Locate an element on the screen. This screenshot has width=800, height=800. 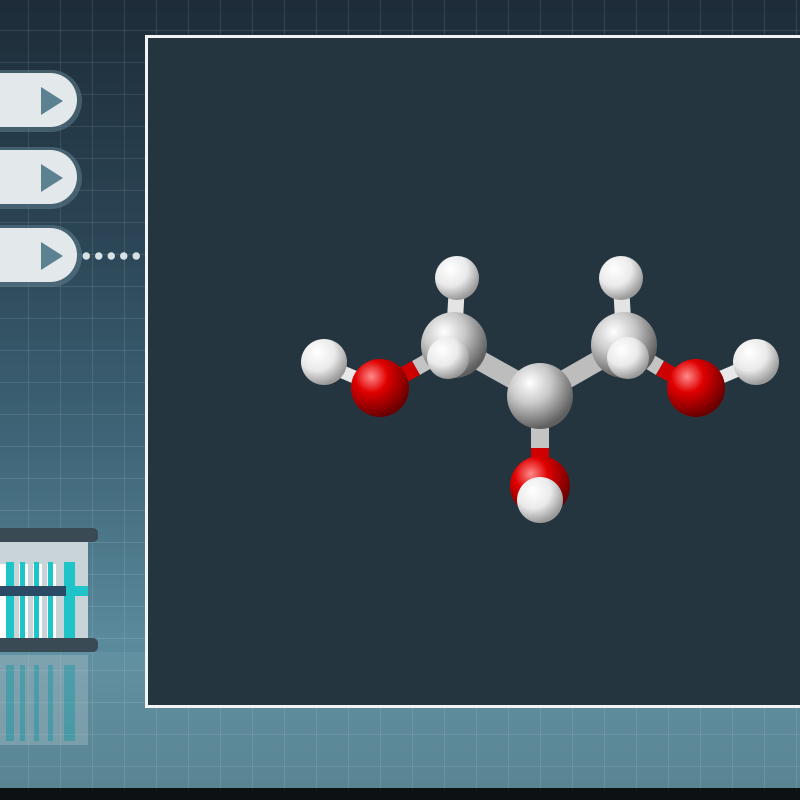
test-tube-rack-reflection is located at coordinates (44, 700).